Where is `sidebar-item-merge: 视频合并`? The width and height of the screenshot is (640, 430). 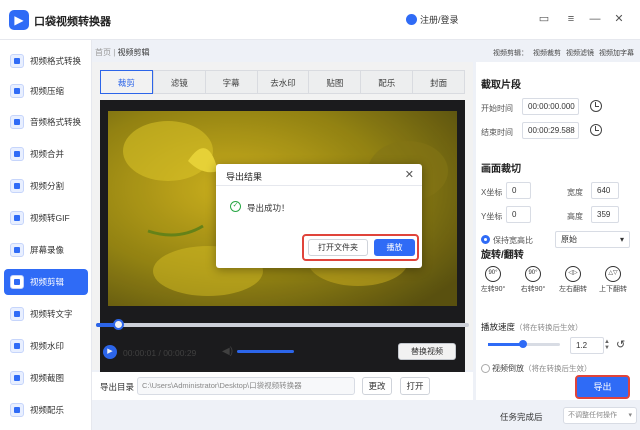 sidebar-item-merge: 视频合并 is located at coordinates (46, 154).